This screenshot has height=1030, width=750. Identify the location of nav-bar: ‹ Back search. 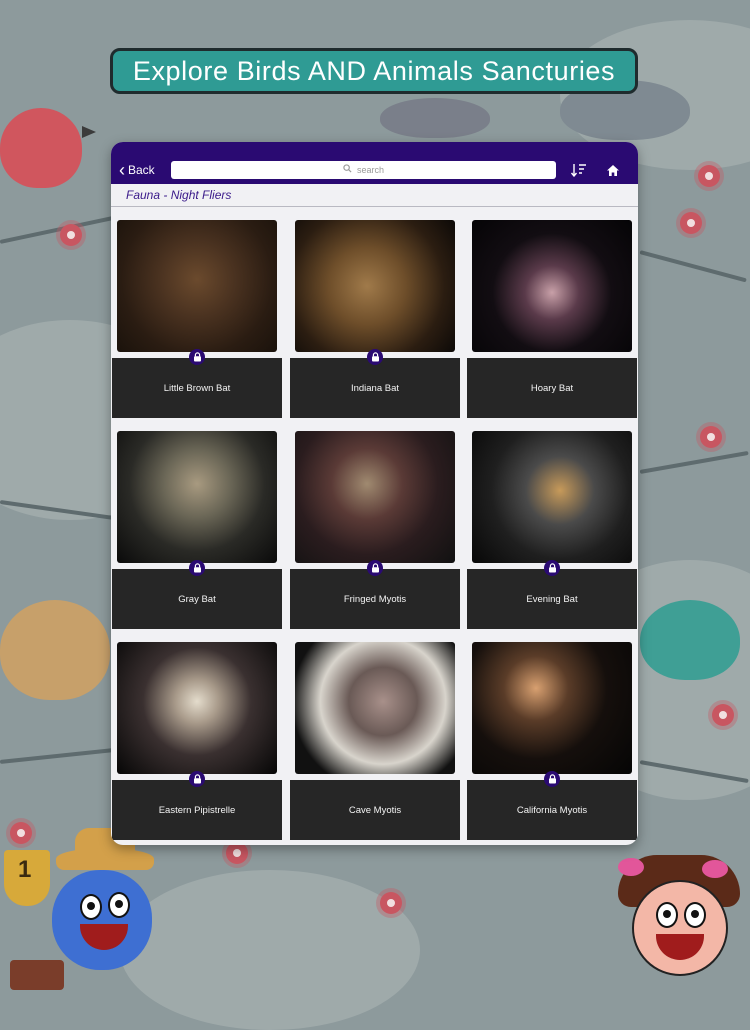
(374, 170).